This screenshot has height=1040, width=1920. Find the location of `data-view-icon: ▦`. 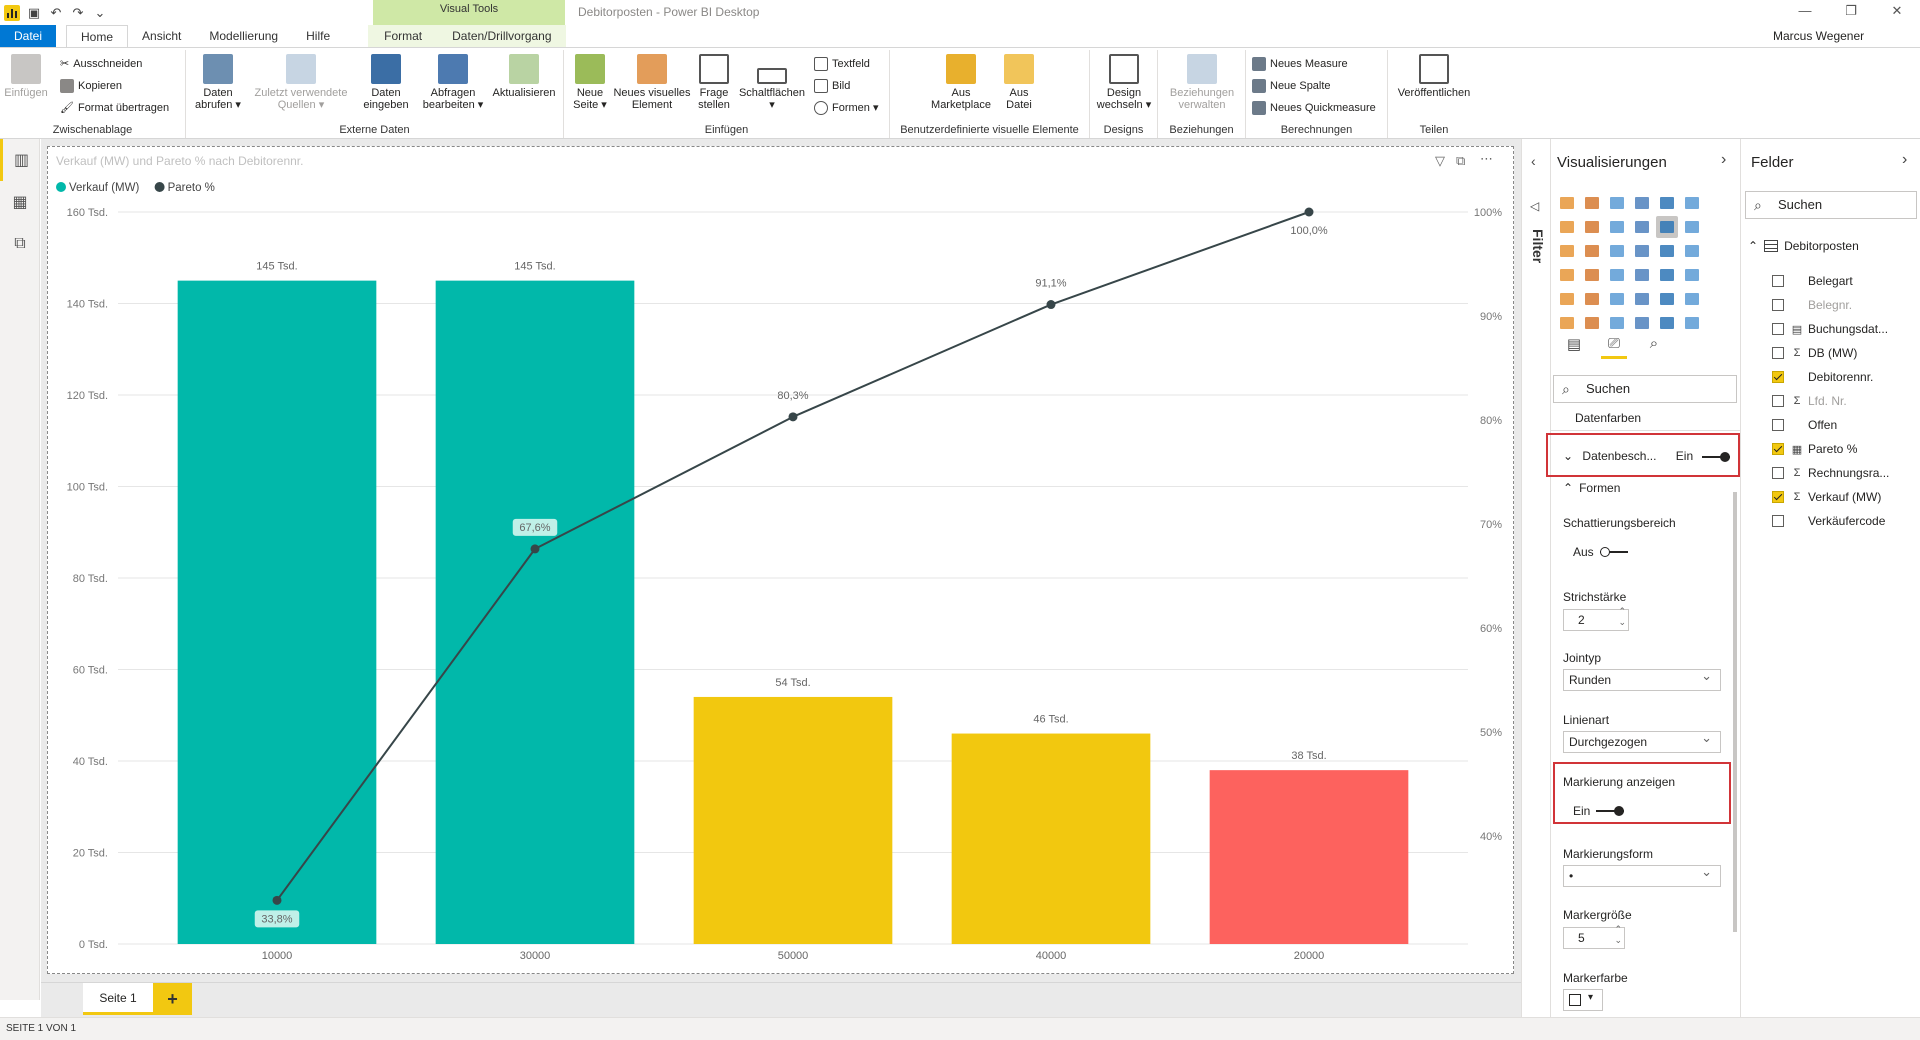

data-view-icon: ▦ is located at coordinates (20, 202).